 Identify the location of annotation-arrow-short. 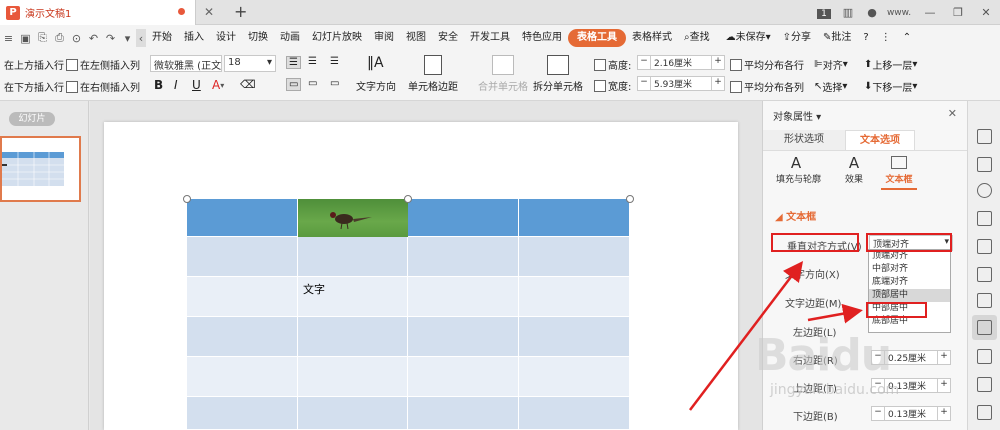
(835, 313).